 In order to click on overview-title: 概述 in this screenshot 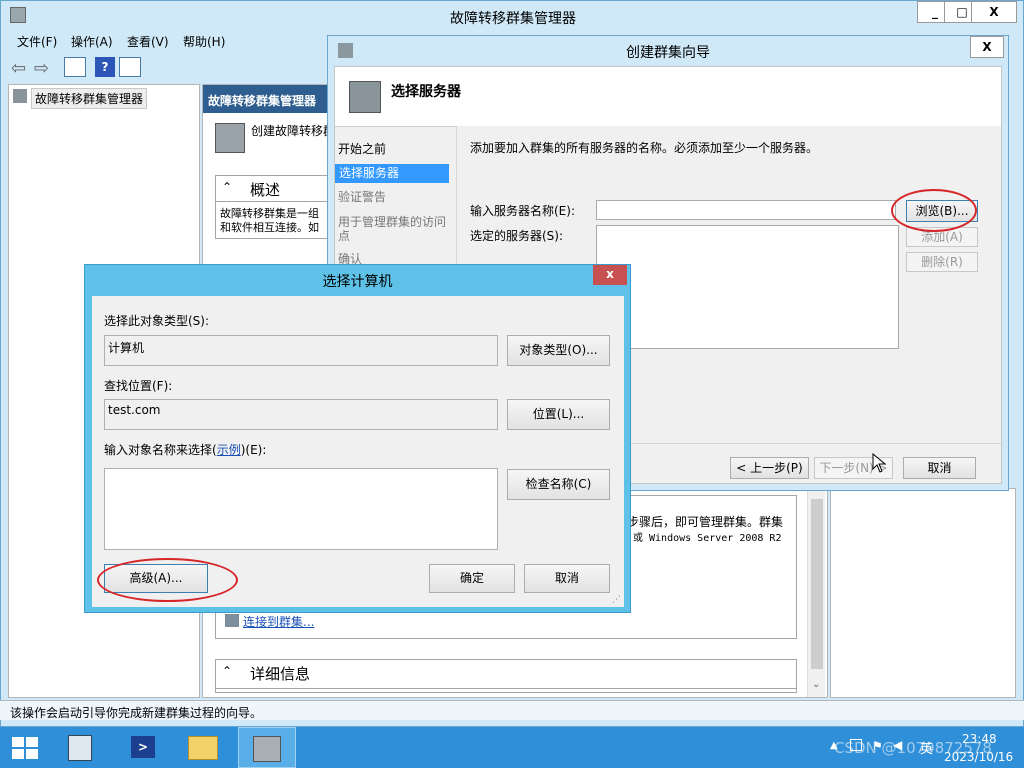, I will do `click(265, 190)`.